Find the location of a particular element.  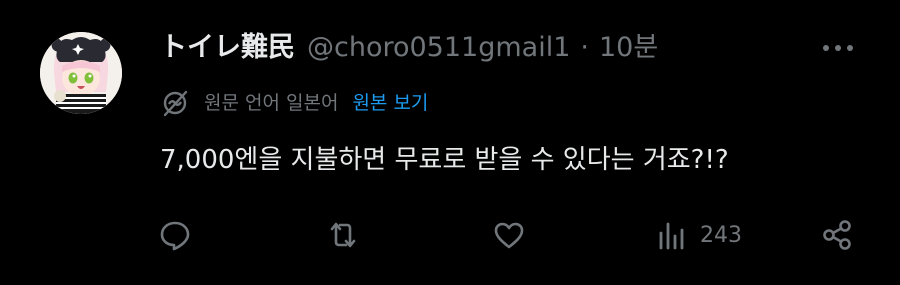

avatar is located at coordinates (81, 73).